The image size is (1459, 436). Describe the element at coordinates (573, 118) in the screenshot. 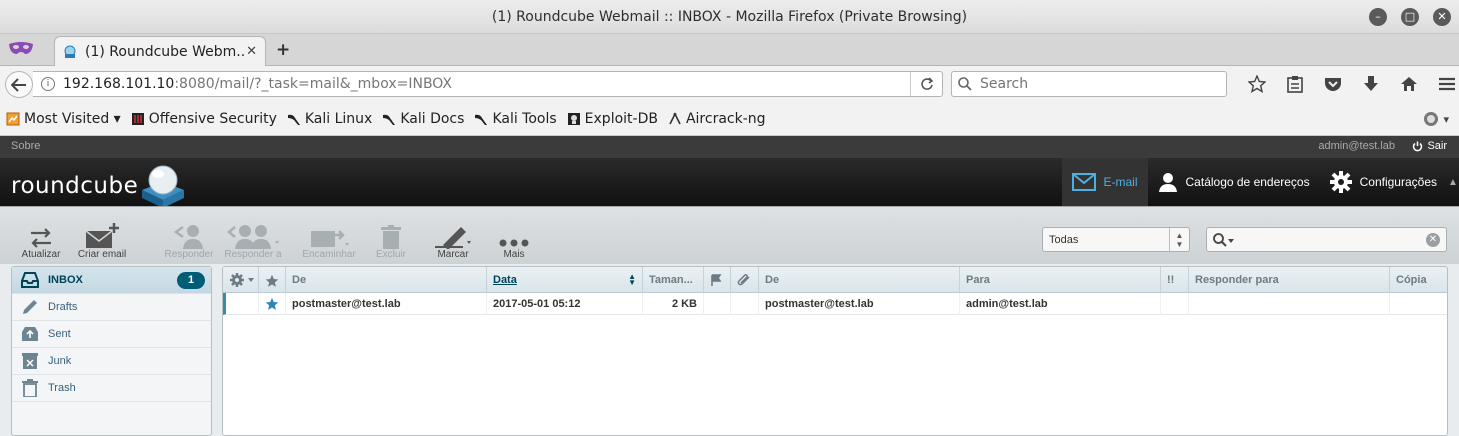

I see `exploit-db-icon` at that location.